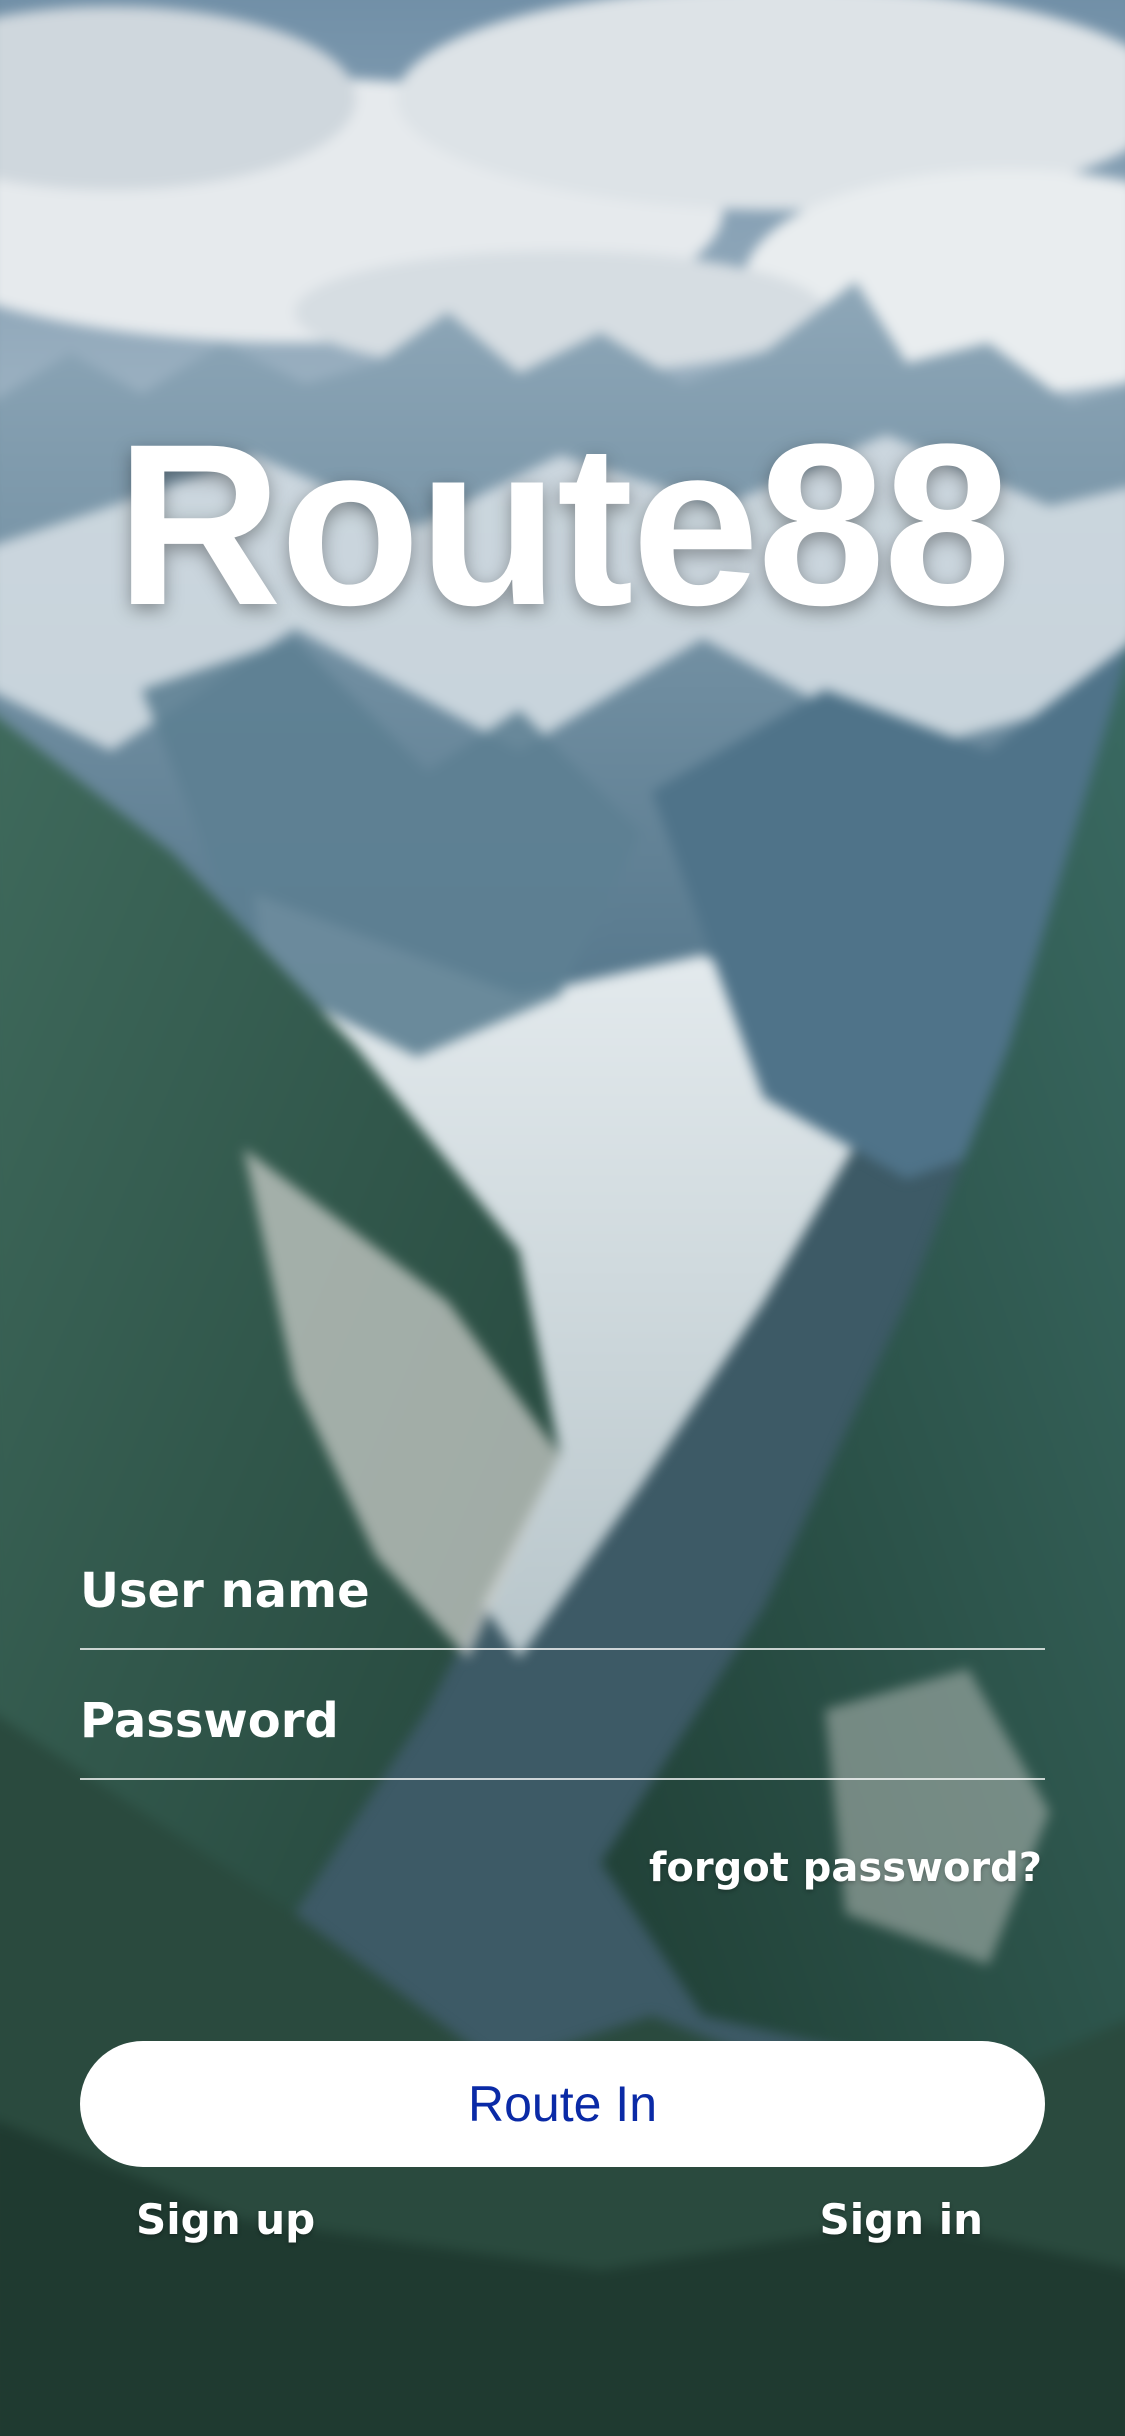 Image resolution: width=1125 pixels, height=2436 pixels. What do you see at coordinates (562, 1721) in the screenshot?
I see `password-input` at bounding box center [562, 1721].